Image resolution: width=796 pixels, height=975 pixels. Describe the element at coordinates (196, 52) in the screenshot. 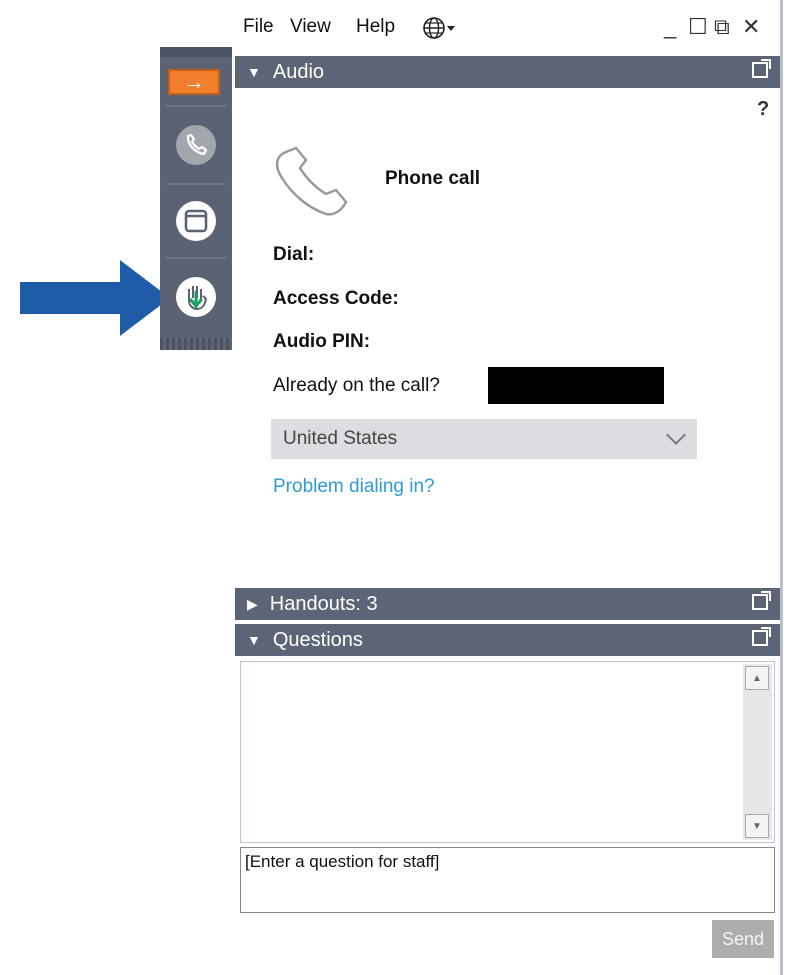

I see `toolbar-top-strip` at that location.